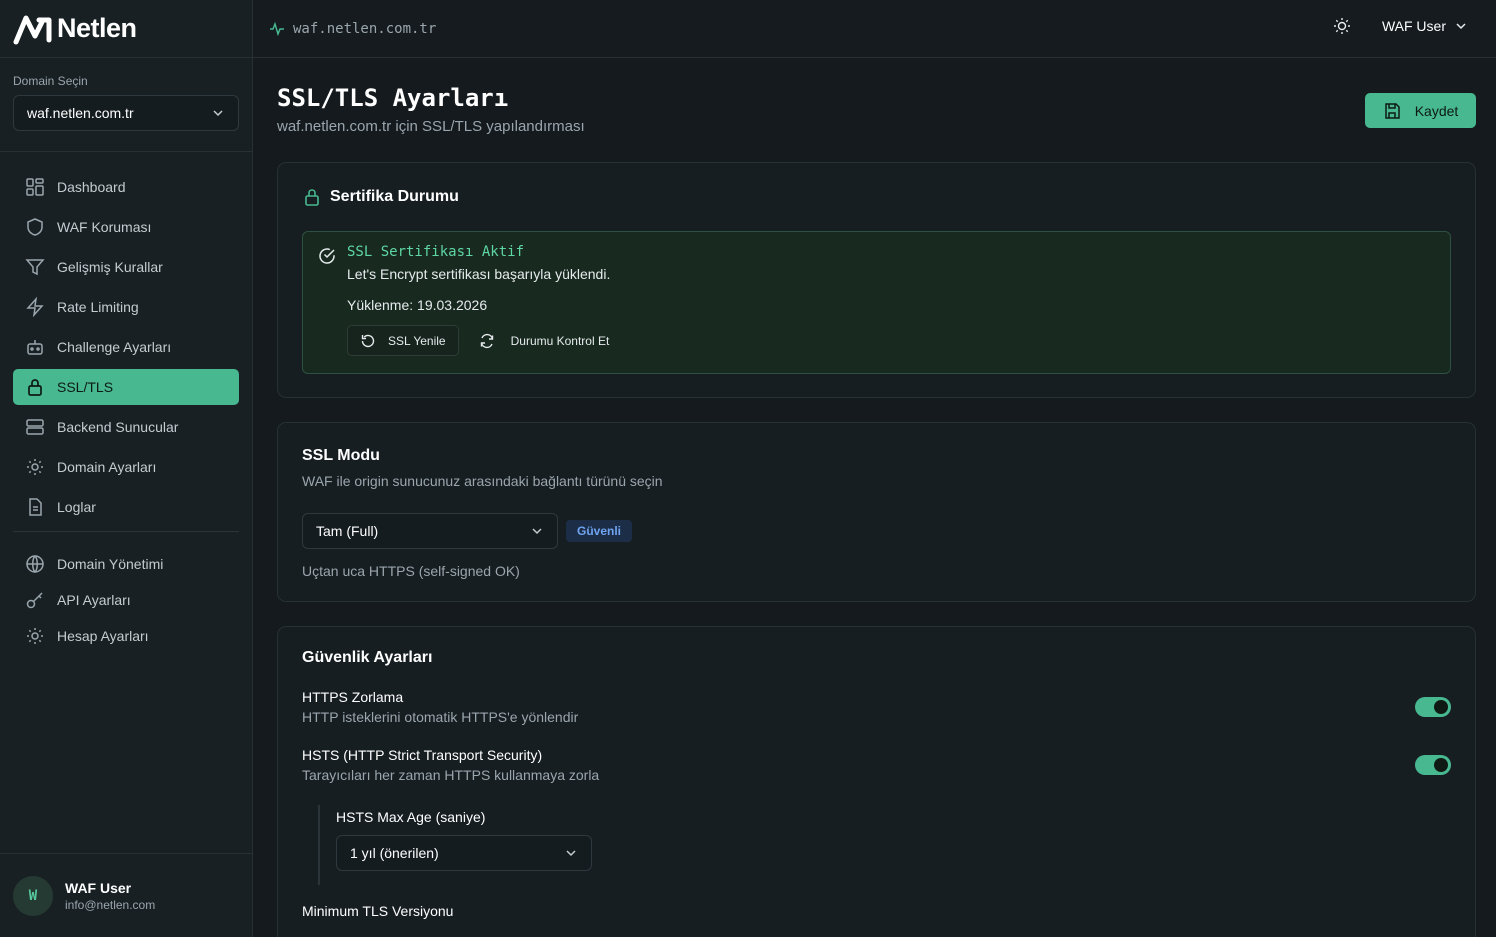 This screenshot has height=937, width=1496. What do you see at coordinates (98, 887) in the screenshot?
I see `user-name: WAF User` at bounding box center [98, 887].